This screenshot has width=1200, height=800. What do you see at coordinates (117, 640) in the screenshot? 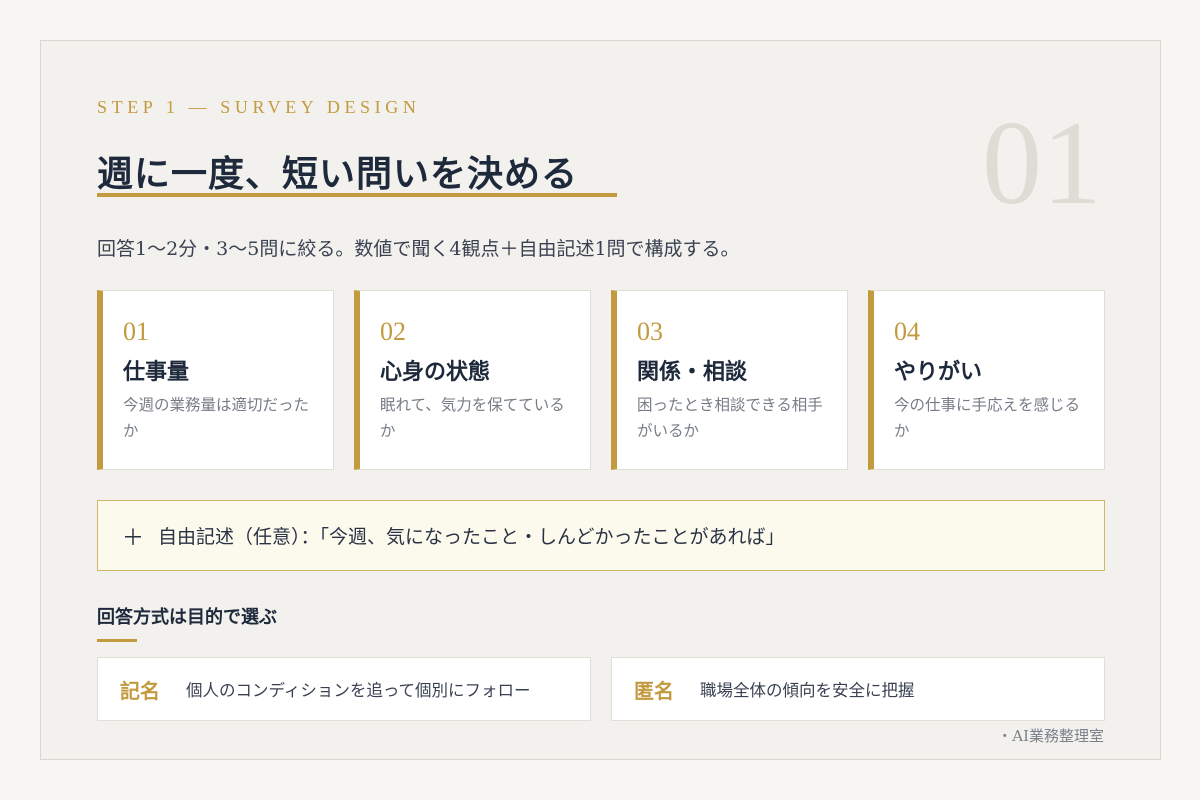
I see `methods-underline` at bounding box center [117, 640].